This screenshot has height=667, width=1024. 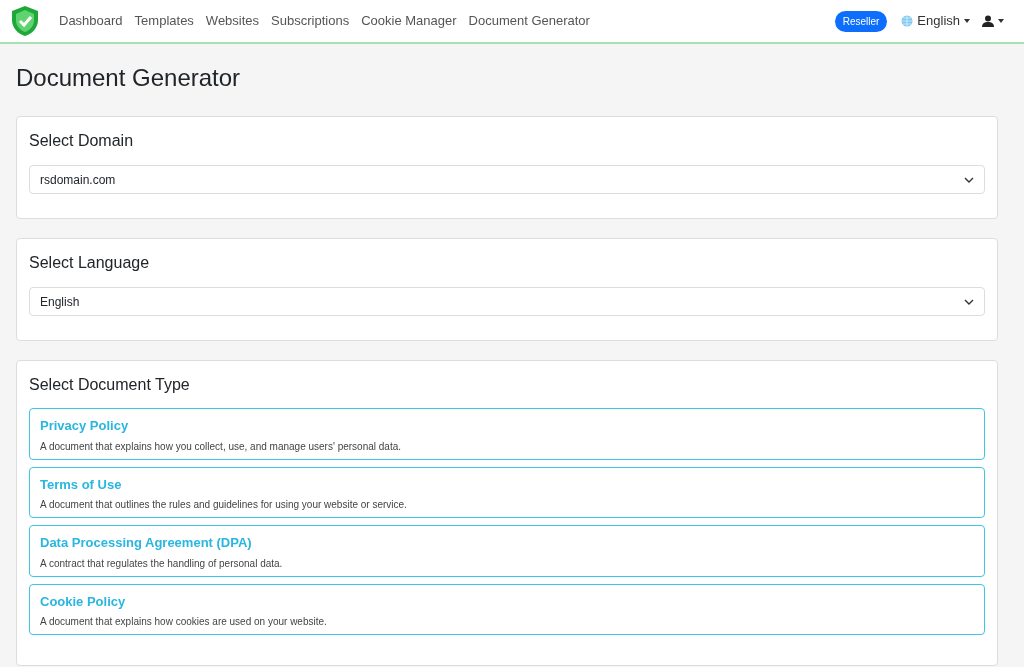 I want to click on language-select: English, so click(x=507, y=301).